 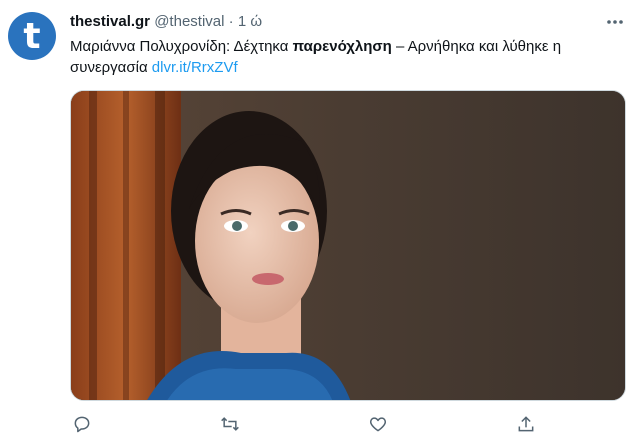 I want to click on tweet-text-bold: παρενόχληση, so click(x=342, y=46).